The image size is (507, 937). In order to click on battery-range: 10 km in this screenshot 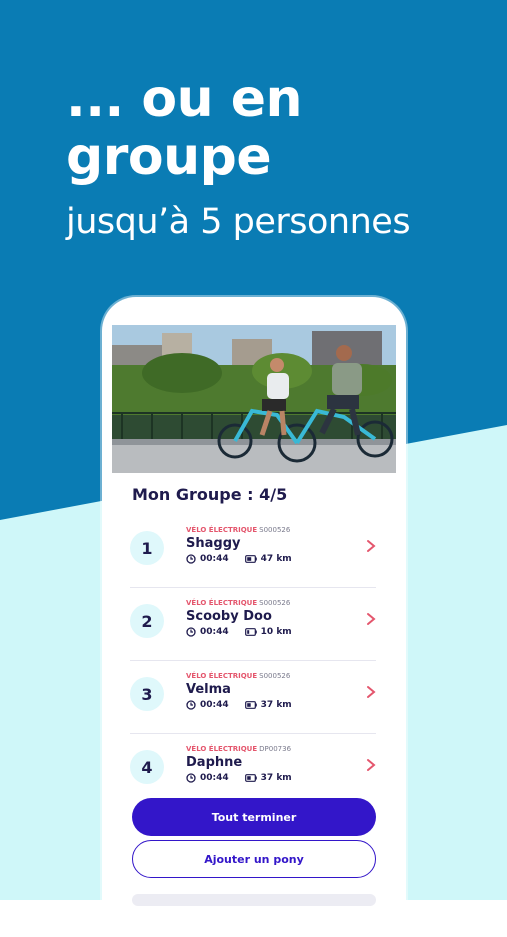, I will do `click(276, 632)`.